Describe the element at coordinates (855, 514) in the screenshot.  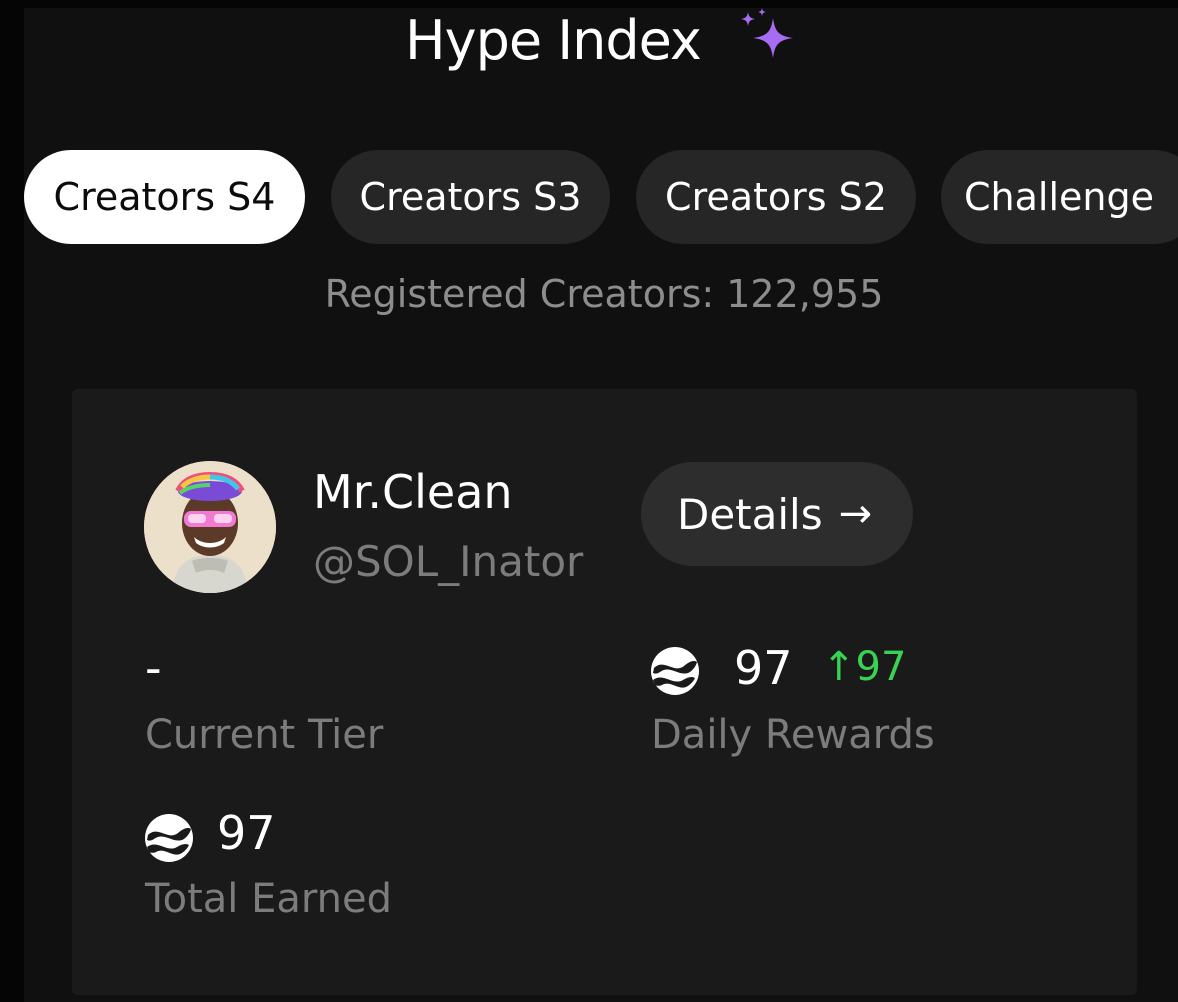
I see `arrow-right-icon: →` at that location.